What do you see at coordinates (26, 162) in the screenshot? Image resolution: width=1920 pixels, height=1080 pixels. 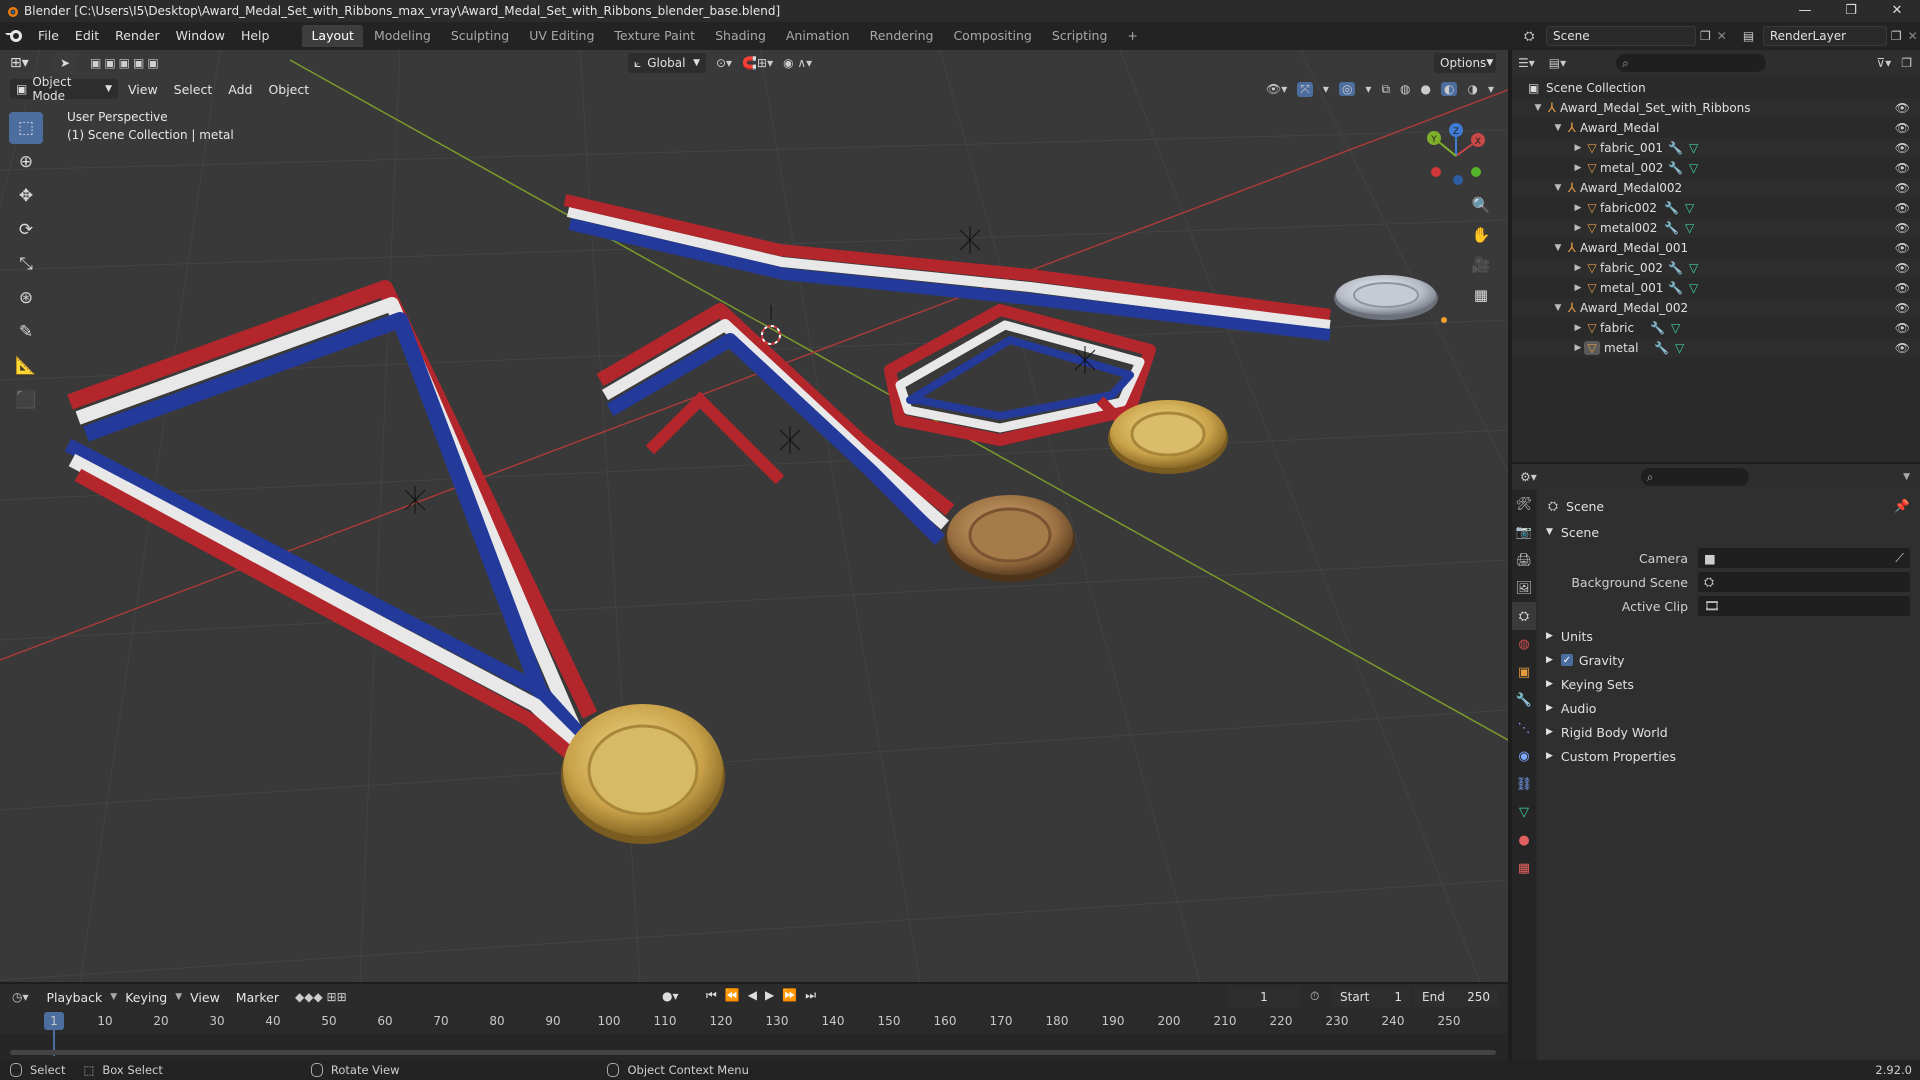 I see `cursor-tool: ⊕` at bounding box center [26, 162].